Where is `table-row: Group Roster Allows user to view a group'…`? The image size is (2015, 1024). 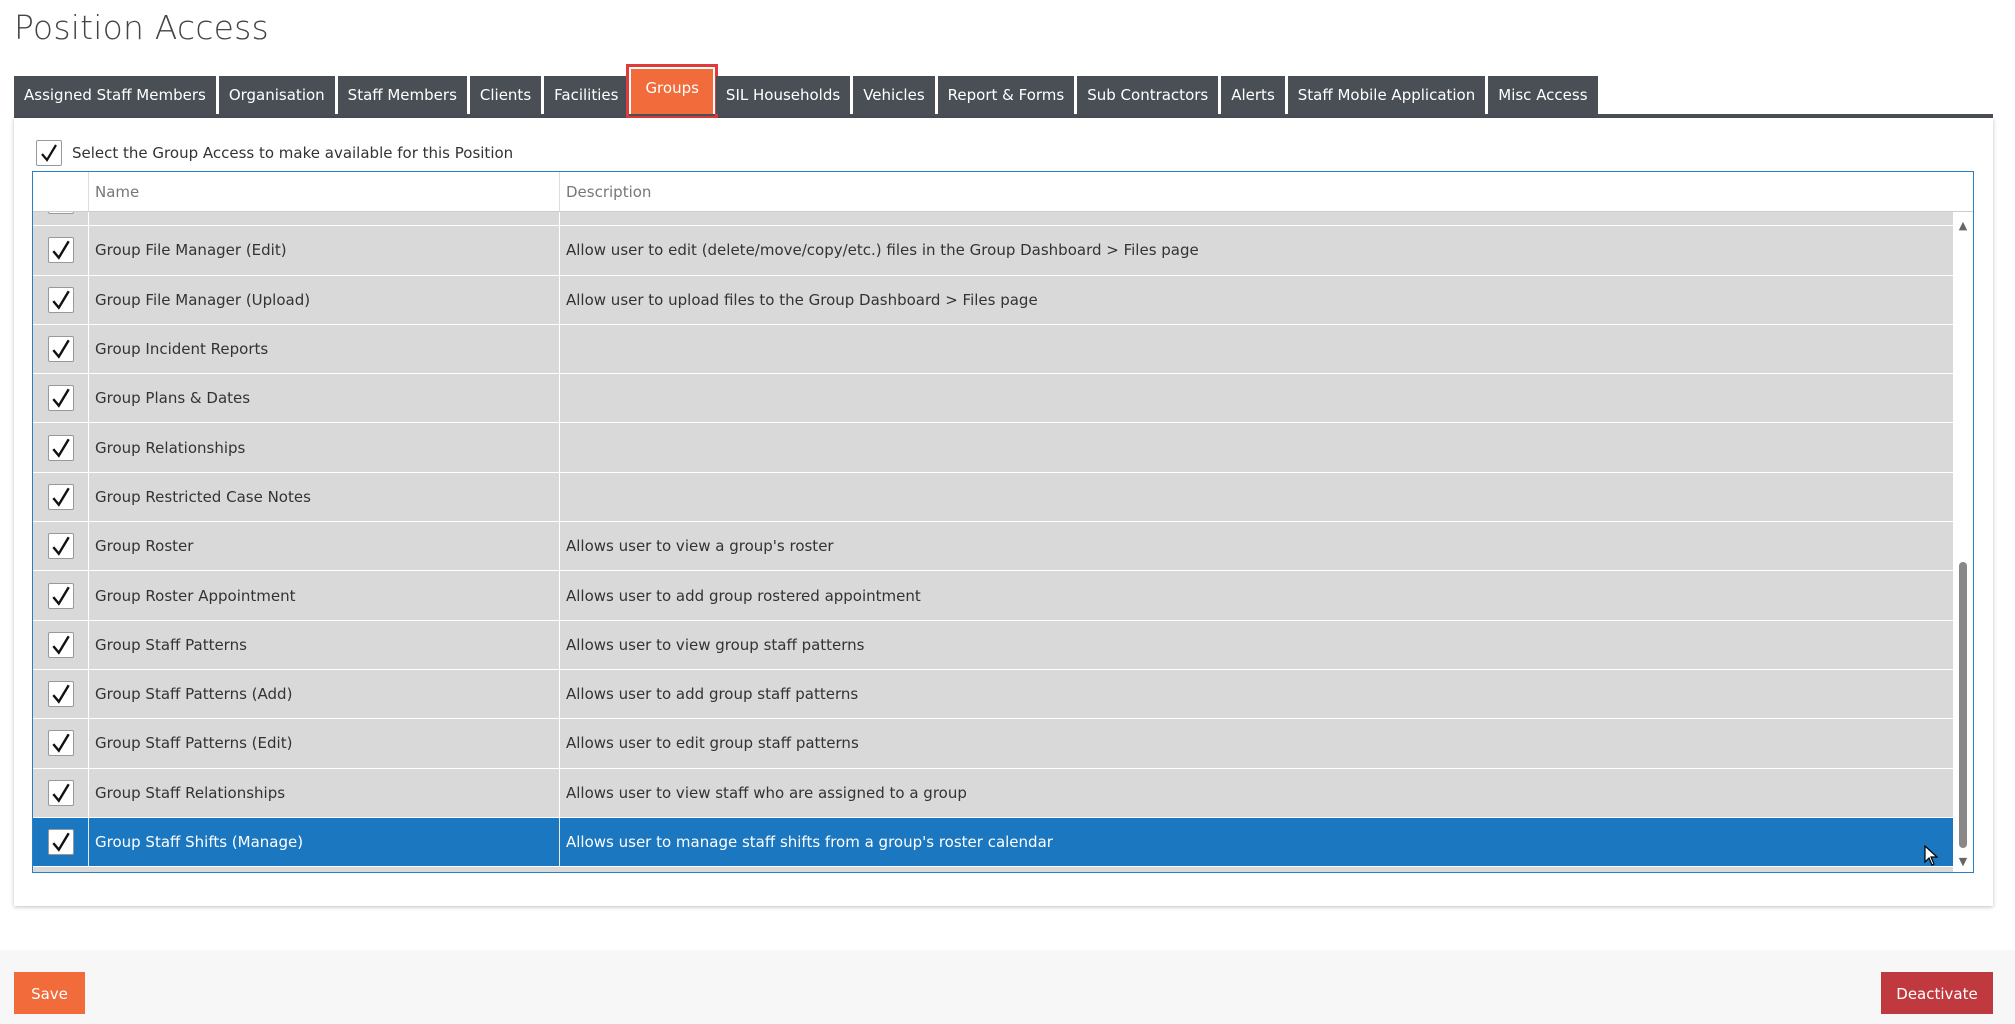
table-row: Group Roster Allows user to view a group'… is located at coordinates (994, 547).